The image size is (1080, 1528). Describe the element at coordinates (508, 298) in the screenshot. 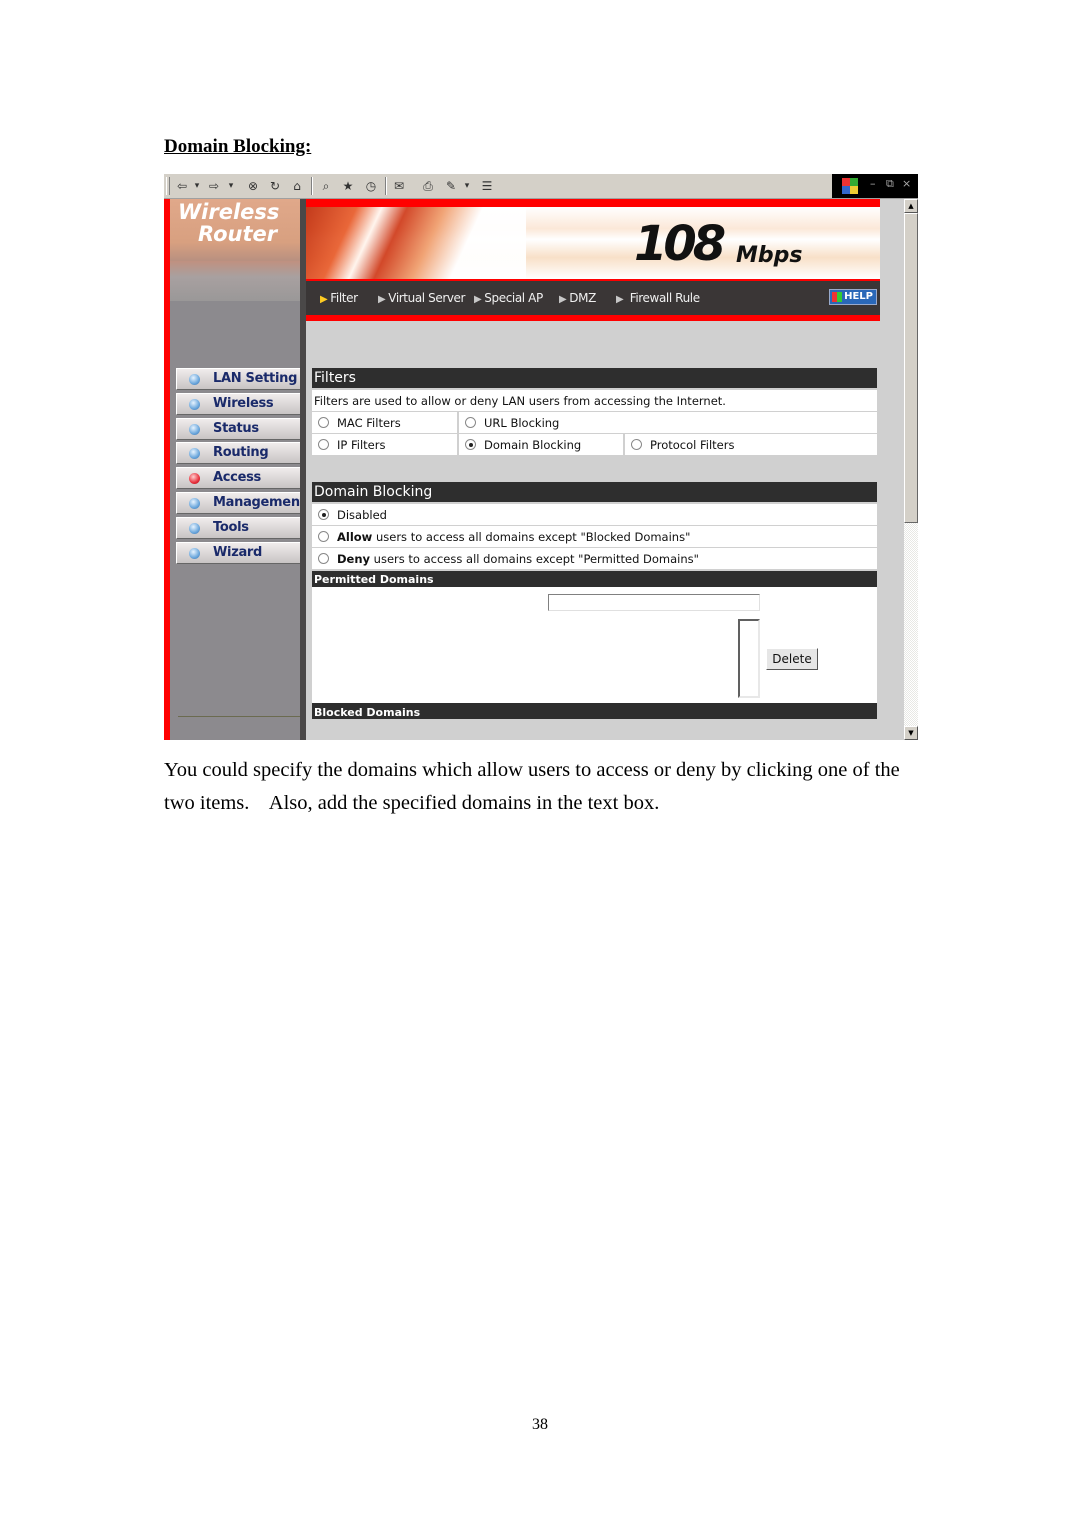

I see `menu-item-special-ap: ▶ Special AP` at that location.